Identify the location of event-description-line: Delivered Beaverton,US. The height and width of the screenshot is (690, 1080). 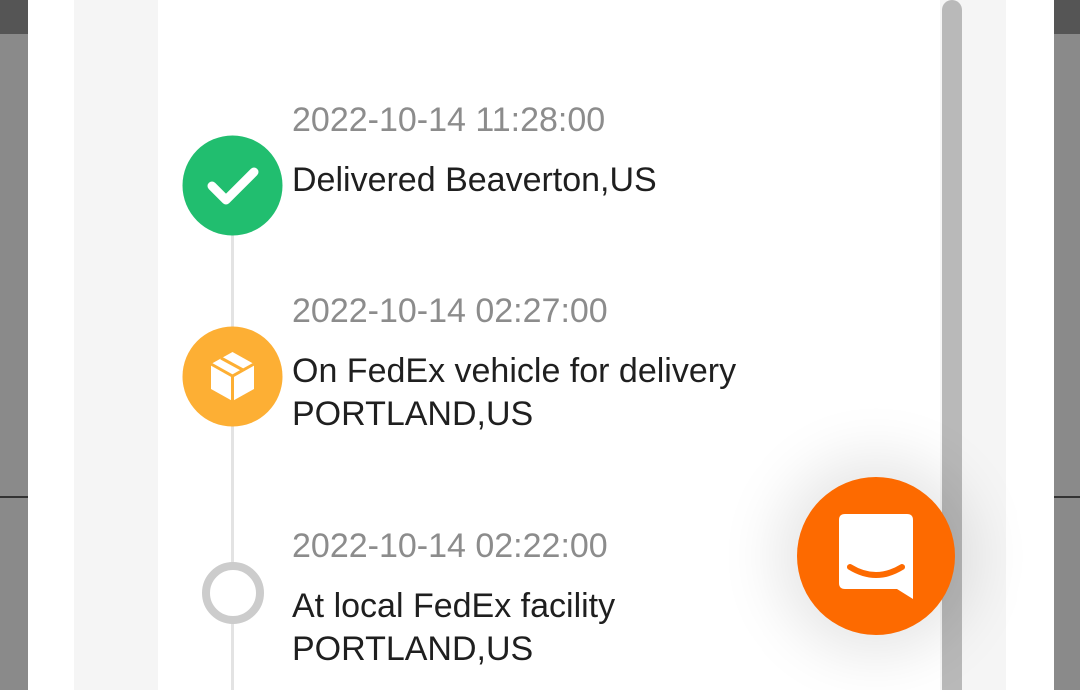
(474, 180).